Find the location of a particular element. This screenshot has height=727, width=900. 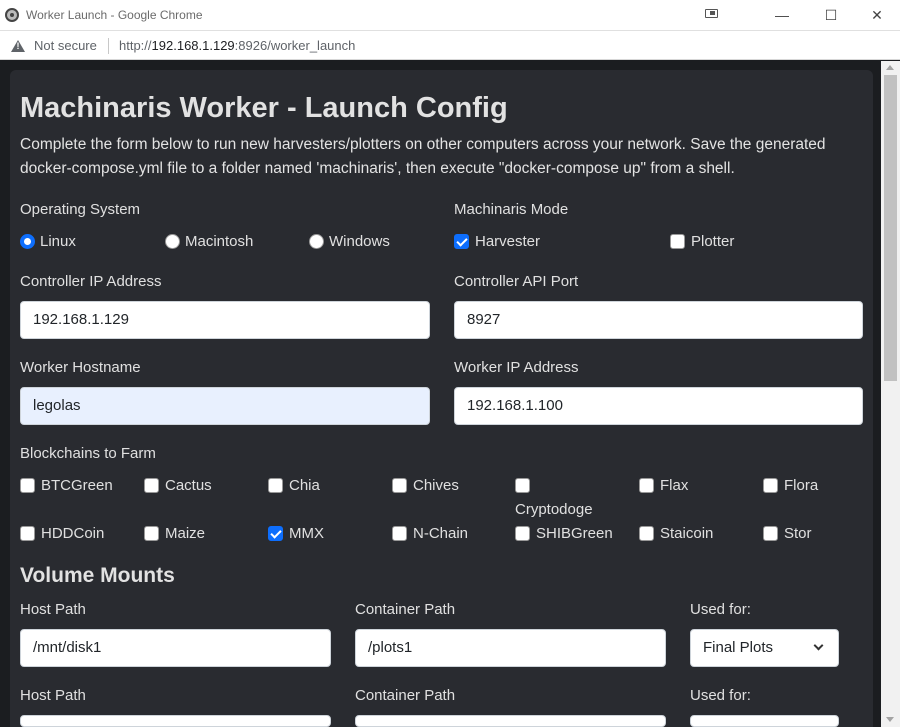

volume-mounts-heading: Volume Mounts is located at coordinates (97, 575).